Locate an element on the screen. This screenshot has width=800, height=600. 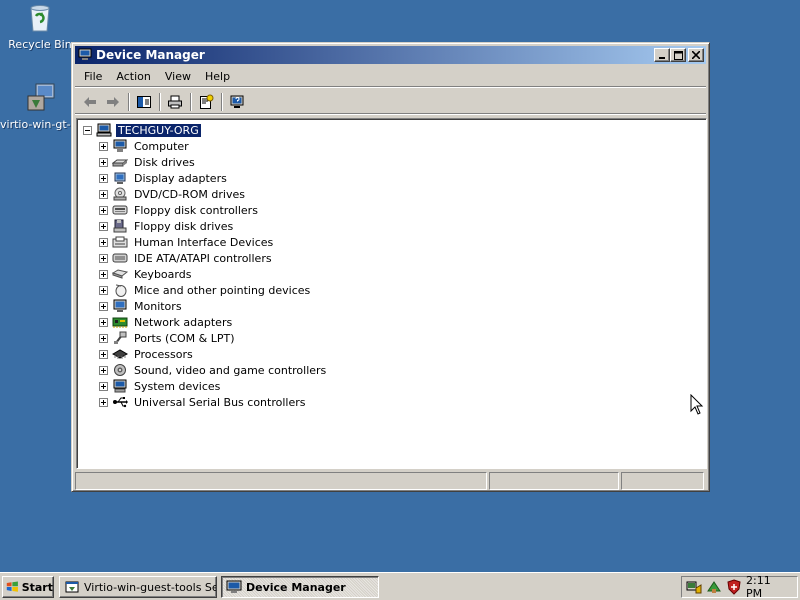
back-button is located at coordinates (90, 102).